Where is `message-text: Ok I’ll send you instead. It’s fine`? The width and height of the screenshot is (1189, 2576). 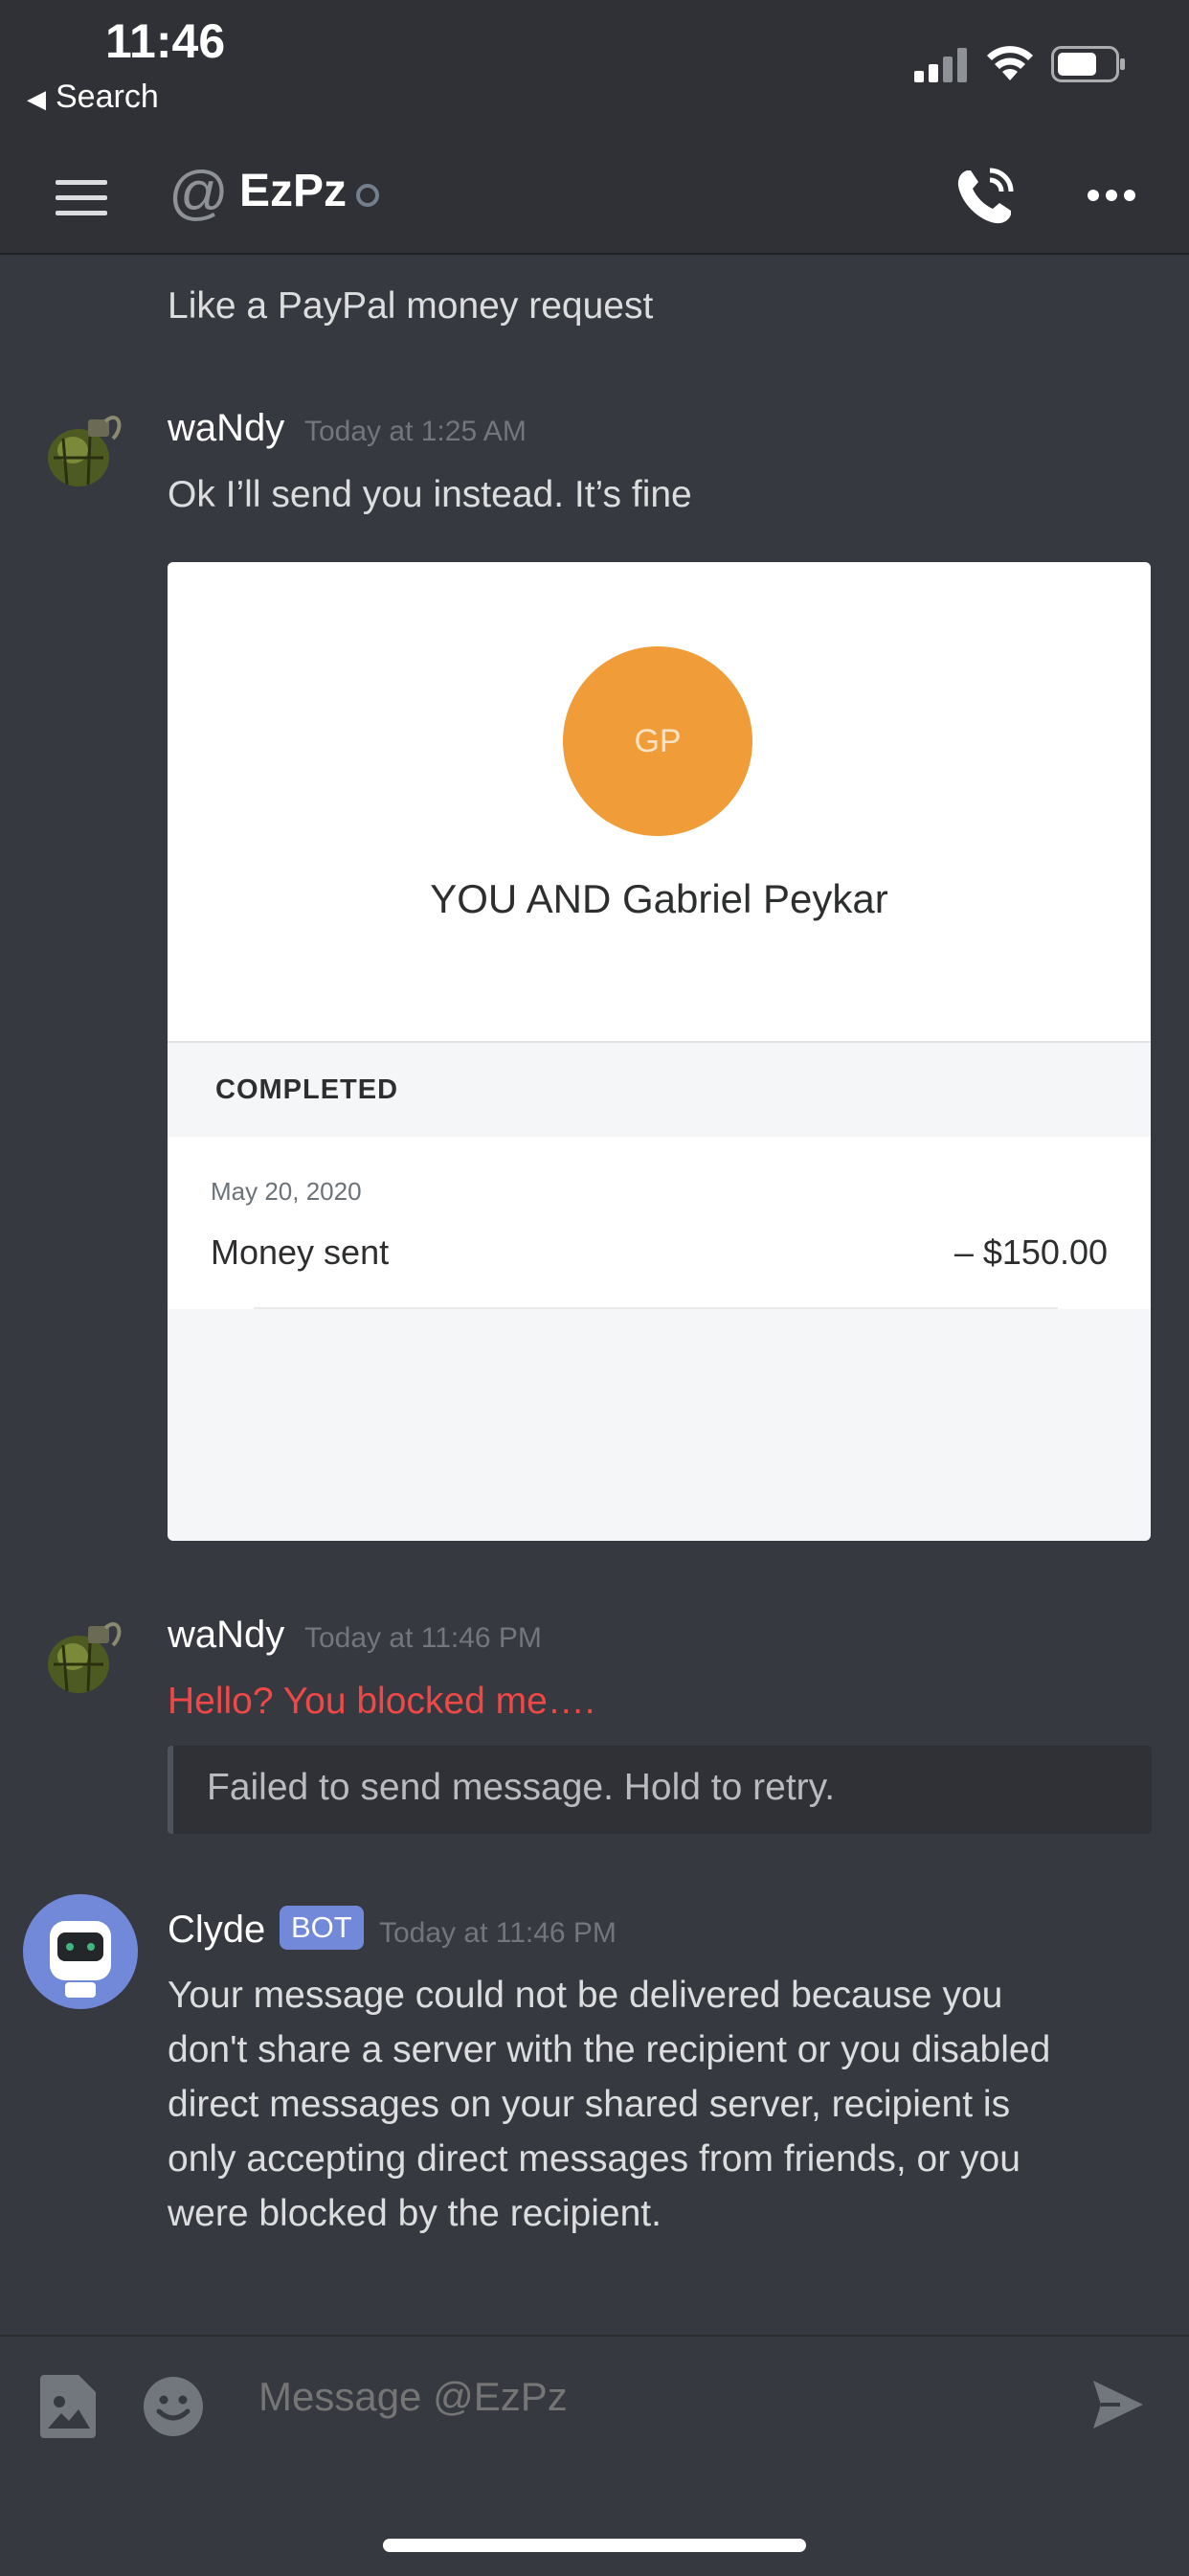
message-text: Ok I’ll send you instead. It’s fine is located at coordinates (430, 494).